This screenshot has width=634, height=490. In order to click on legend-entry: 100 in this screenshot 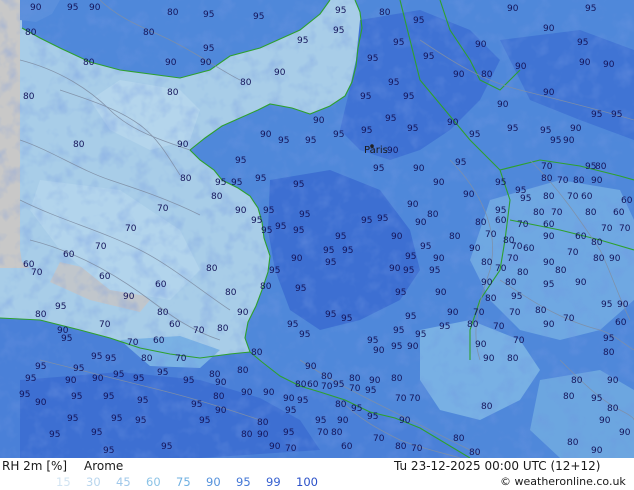, I will do `click(307, 482)`.